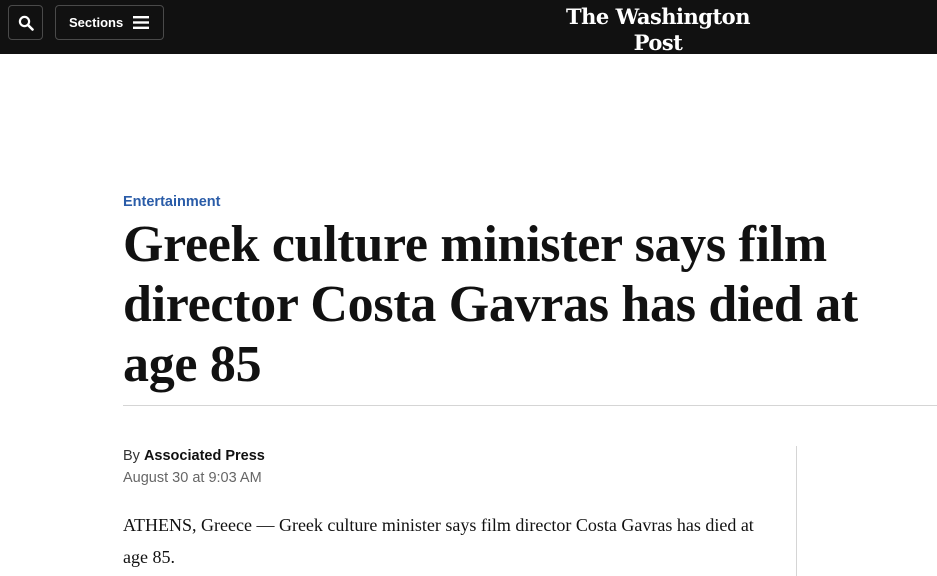 This screenshot has height=576, width=937. Describe the element at coordinates (192, 478) in the screenshot. I see `publish-timestamp: August 30 at 9:03 AM` at that location.